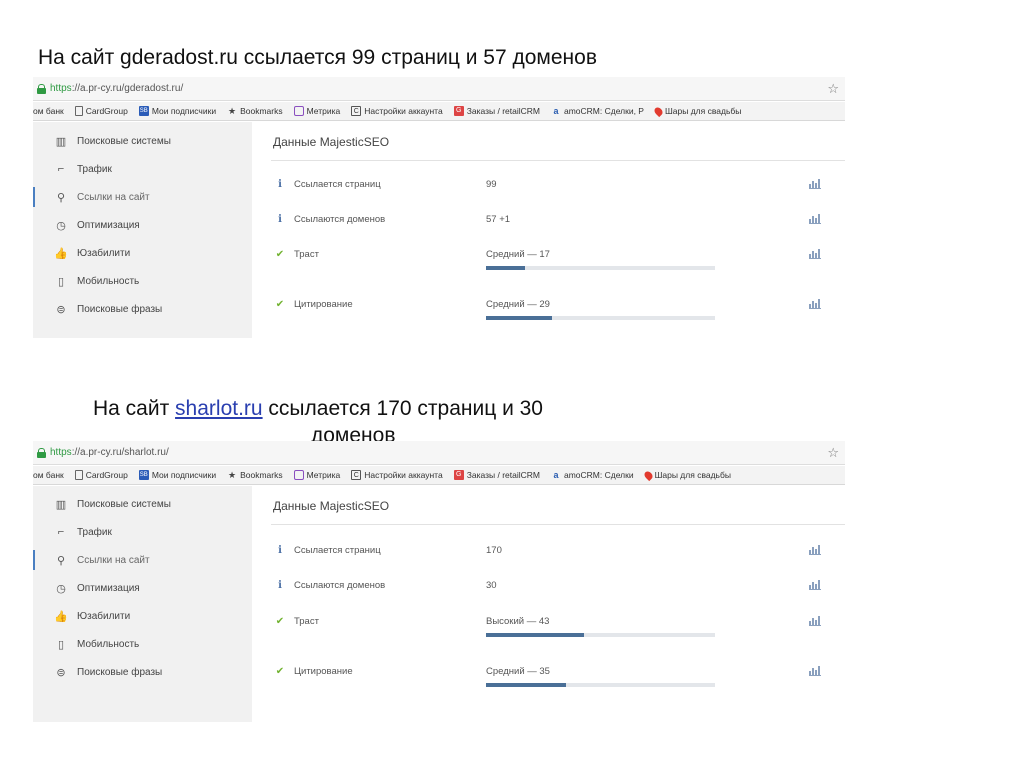 Image resolution: width=1024 pixels, height=768 pixels. I want to click on bookmark-item: a amoCRM: Сделки, Р, so click(597, 111).